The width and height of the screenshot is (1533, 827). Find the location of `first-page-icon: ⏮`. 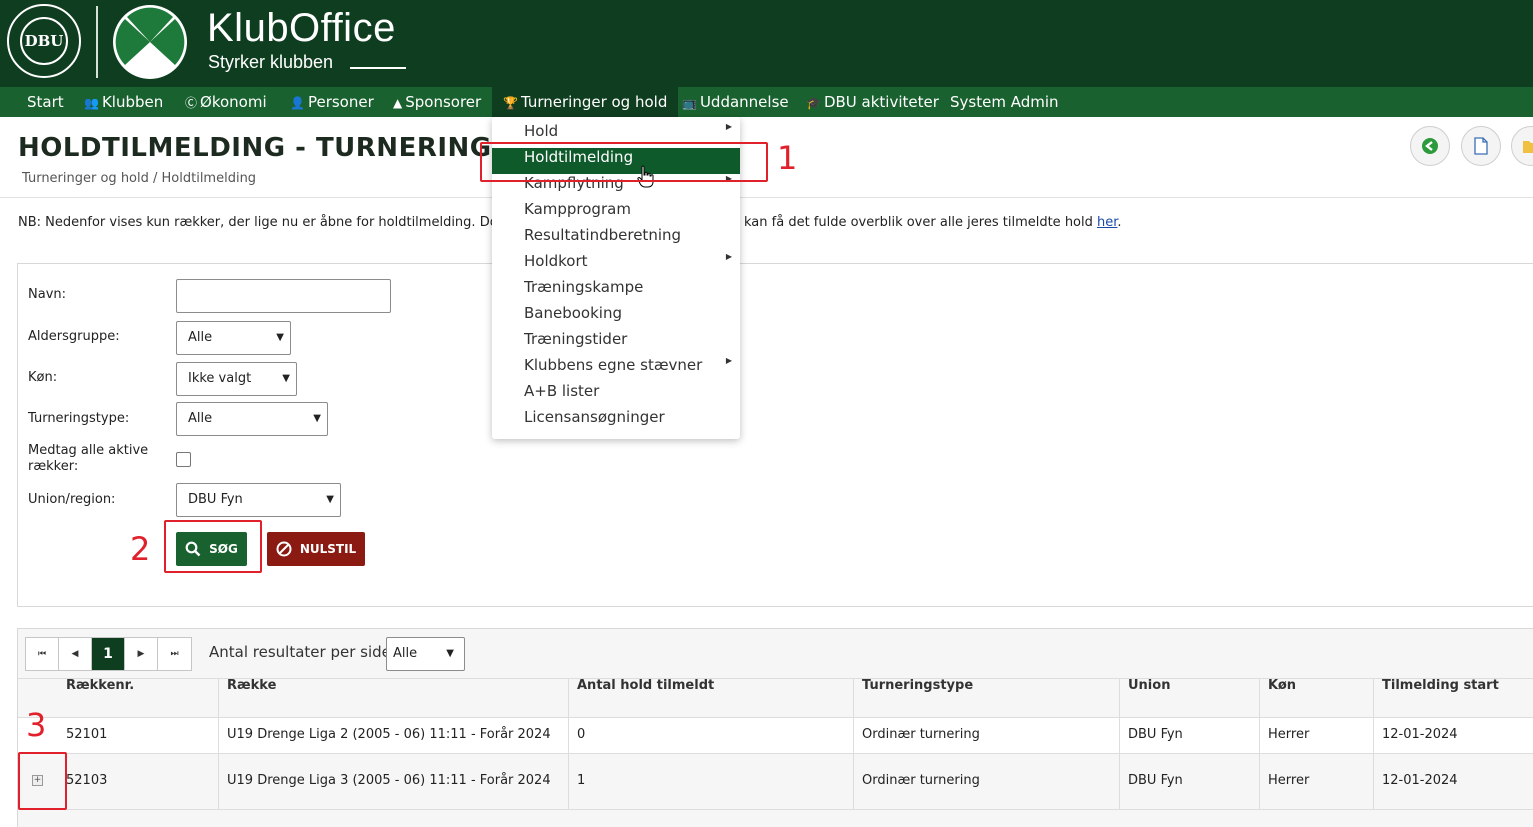

first-page-icon: ⏮ is located at coordinates (42, 654).